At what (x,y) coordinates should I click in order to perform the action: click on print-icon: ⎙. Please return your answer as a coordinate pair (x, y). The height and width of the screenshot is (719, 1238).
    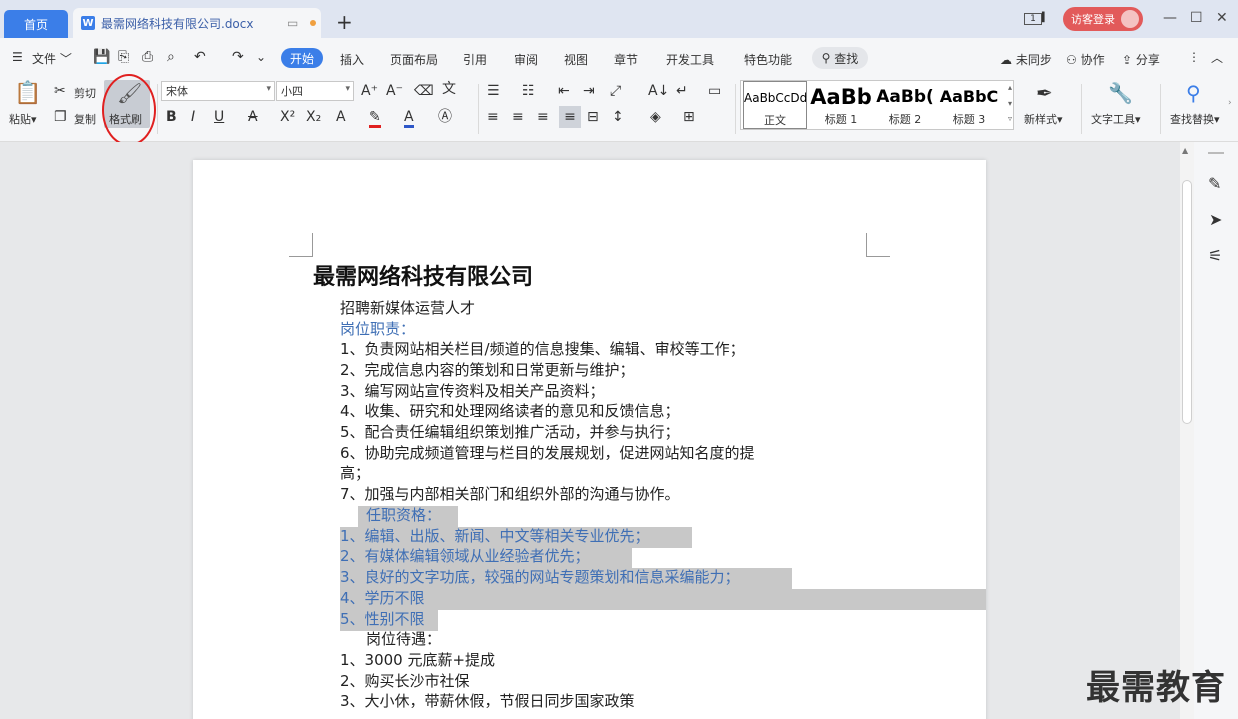
    Looking at the image, I should click on (147, 57).